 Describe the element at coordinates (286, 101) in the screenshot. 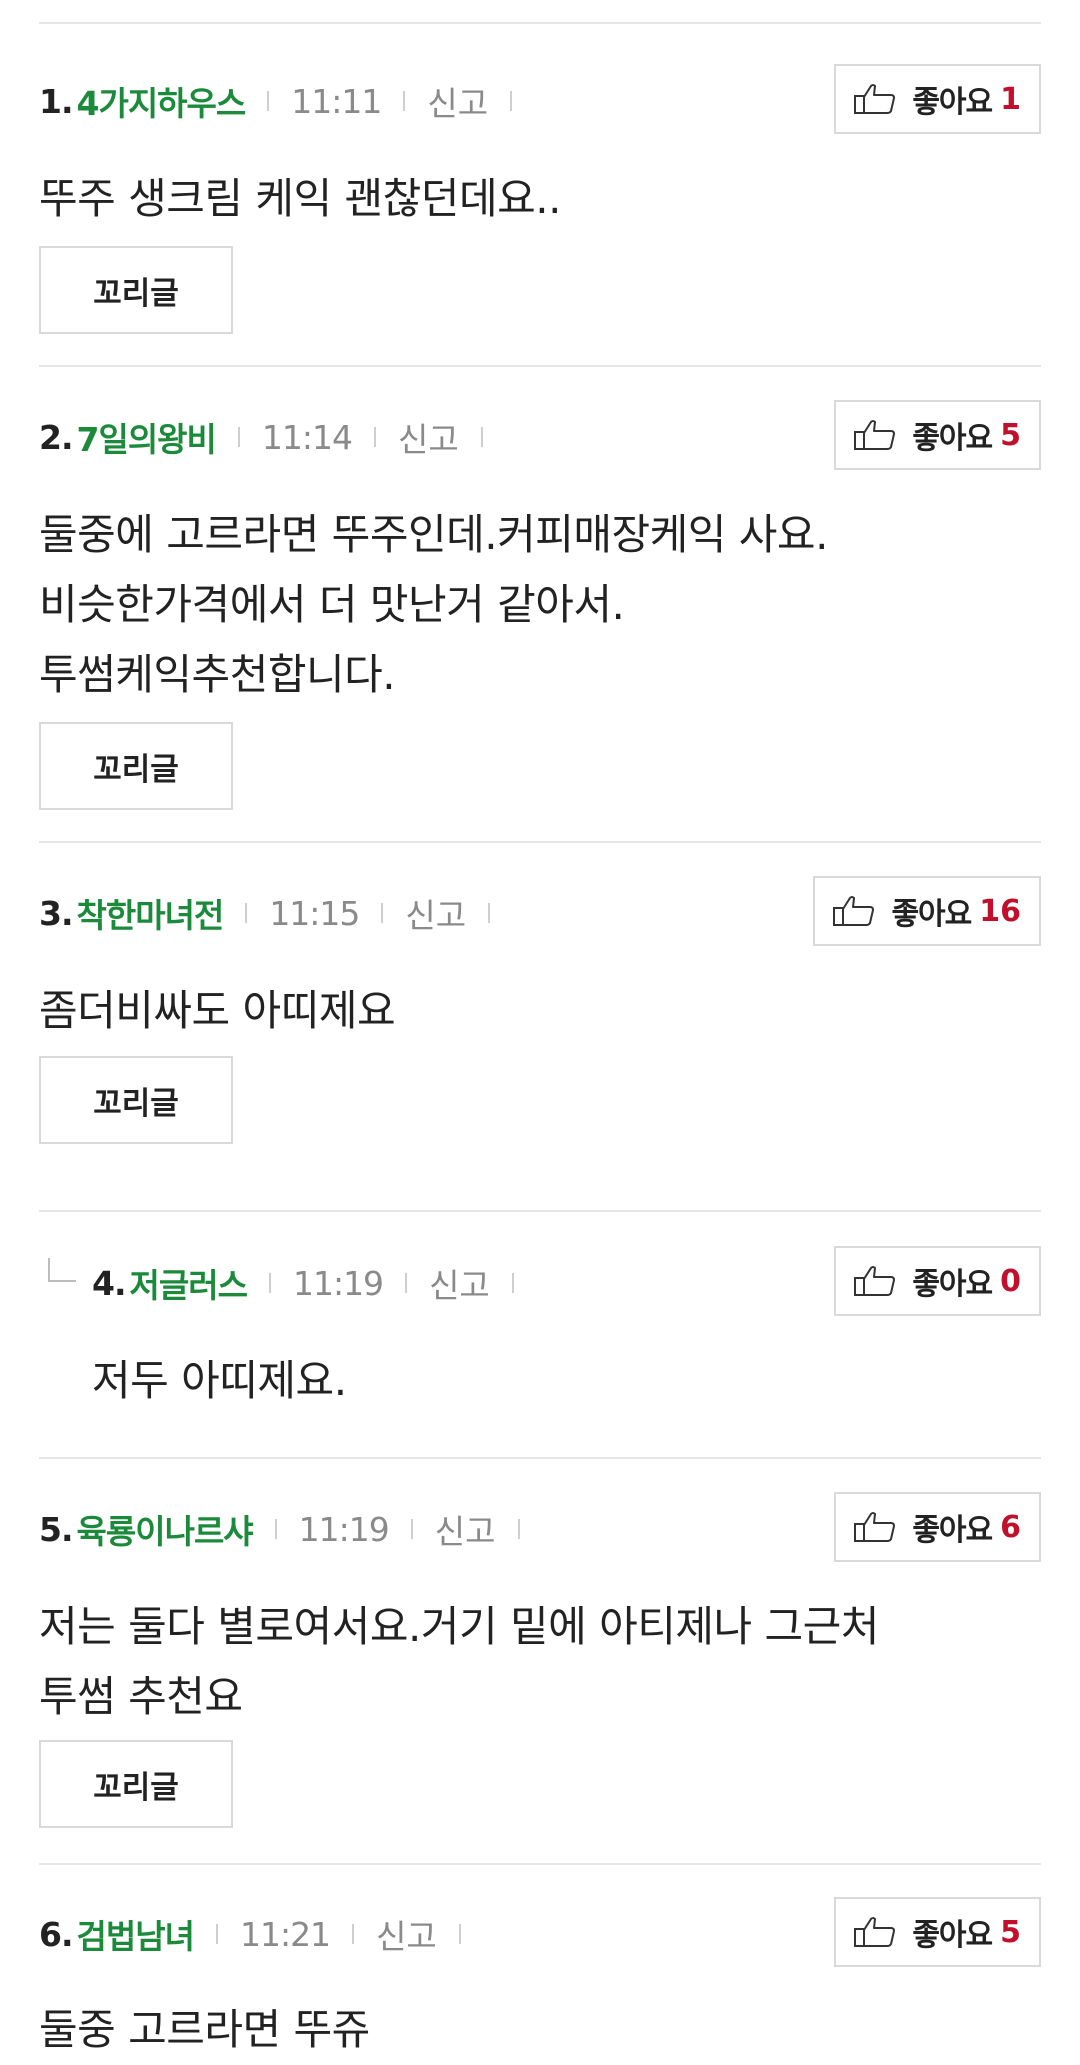

I see `comment-meta: 1. 4가지하우스 11:11 신고` at that location.